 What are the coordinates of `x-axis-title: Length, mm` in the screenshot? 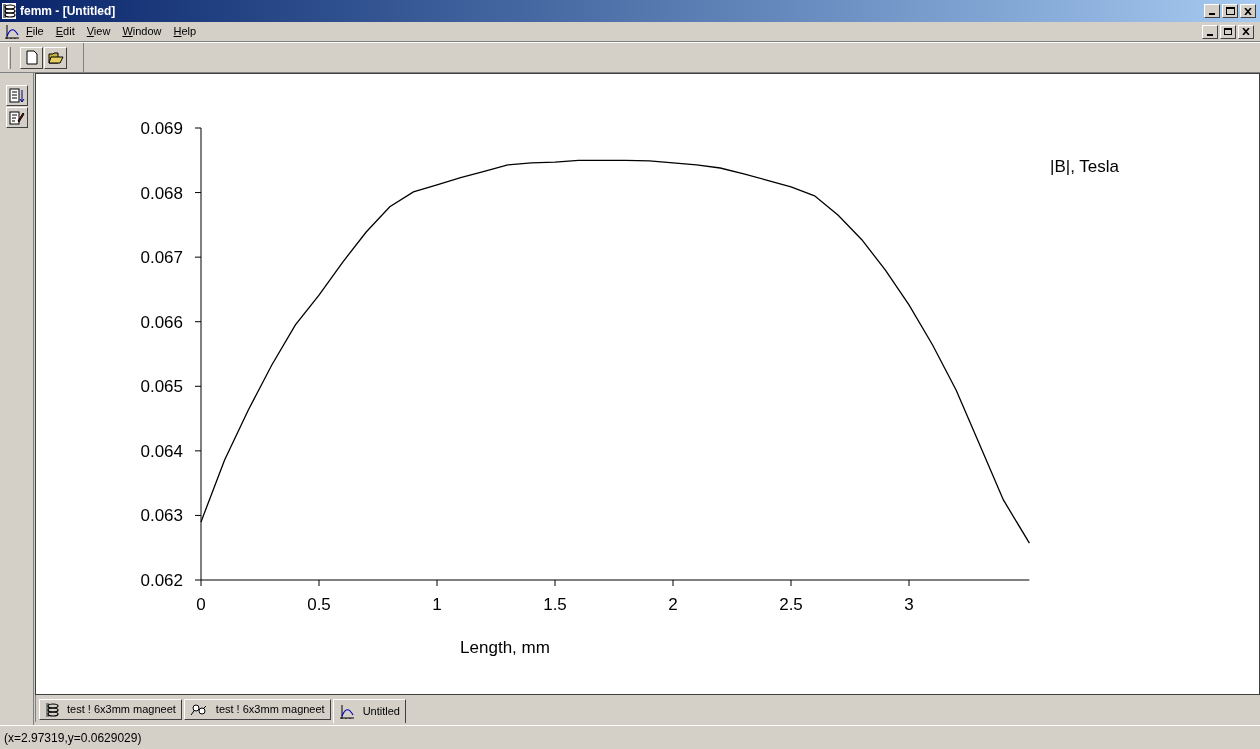 It's located at (505, 647).